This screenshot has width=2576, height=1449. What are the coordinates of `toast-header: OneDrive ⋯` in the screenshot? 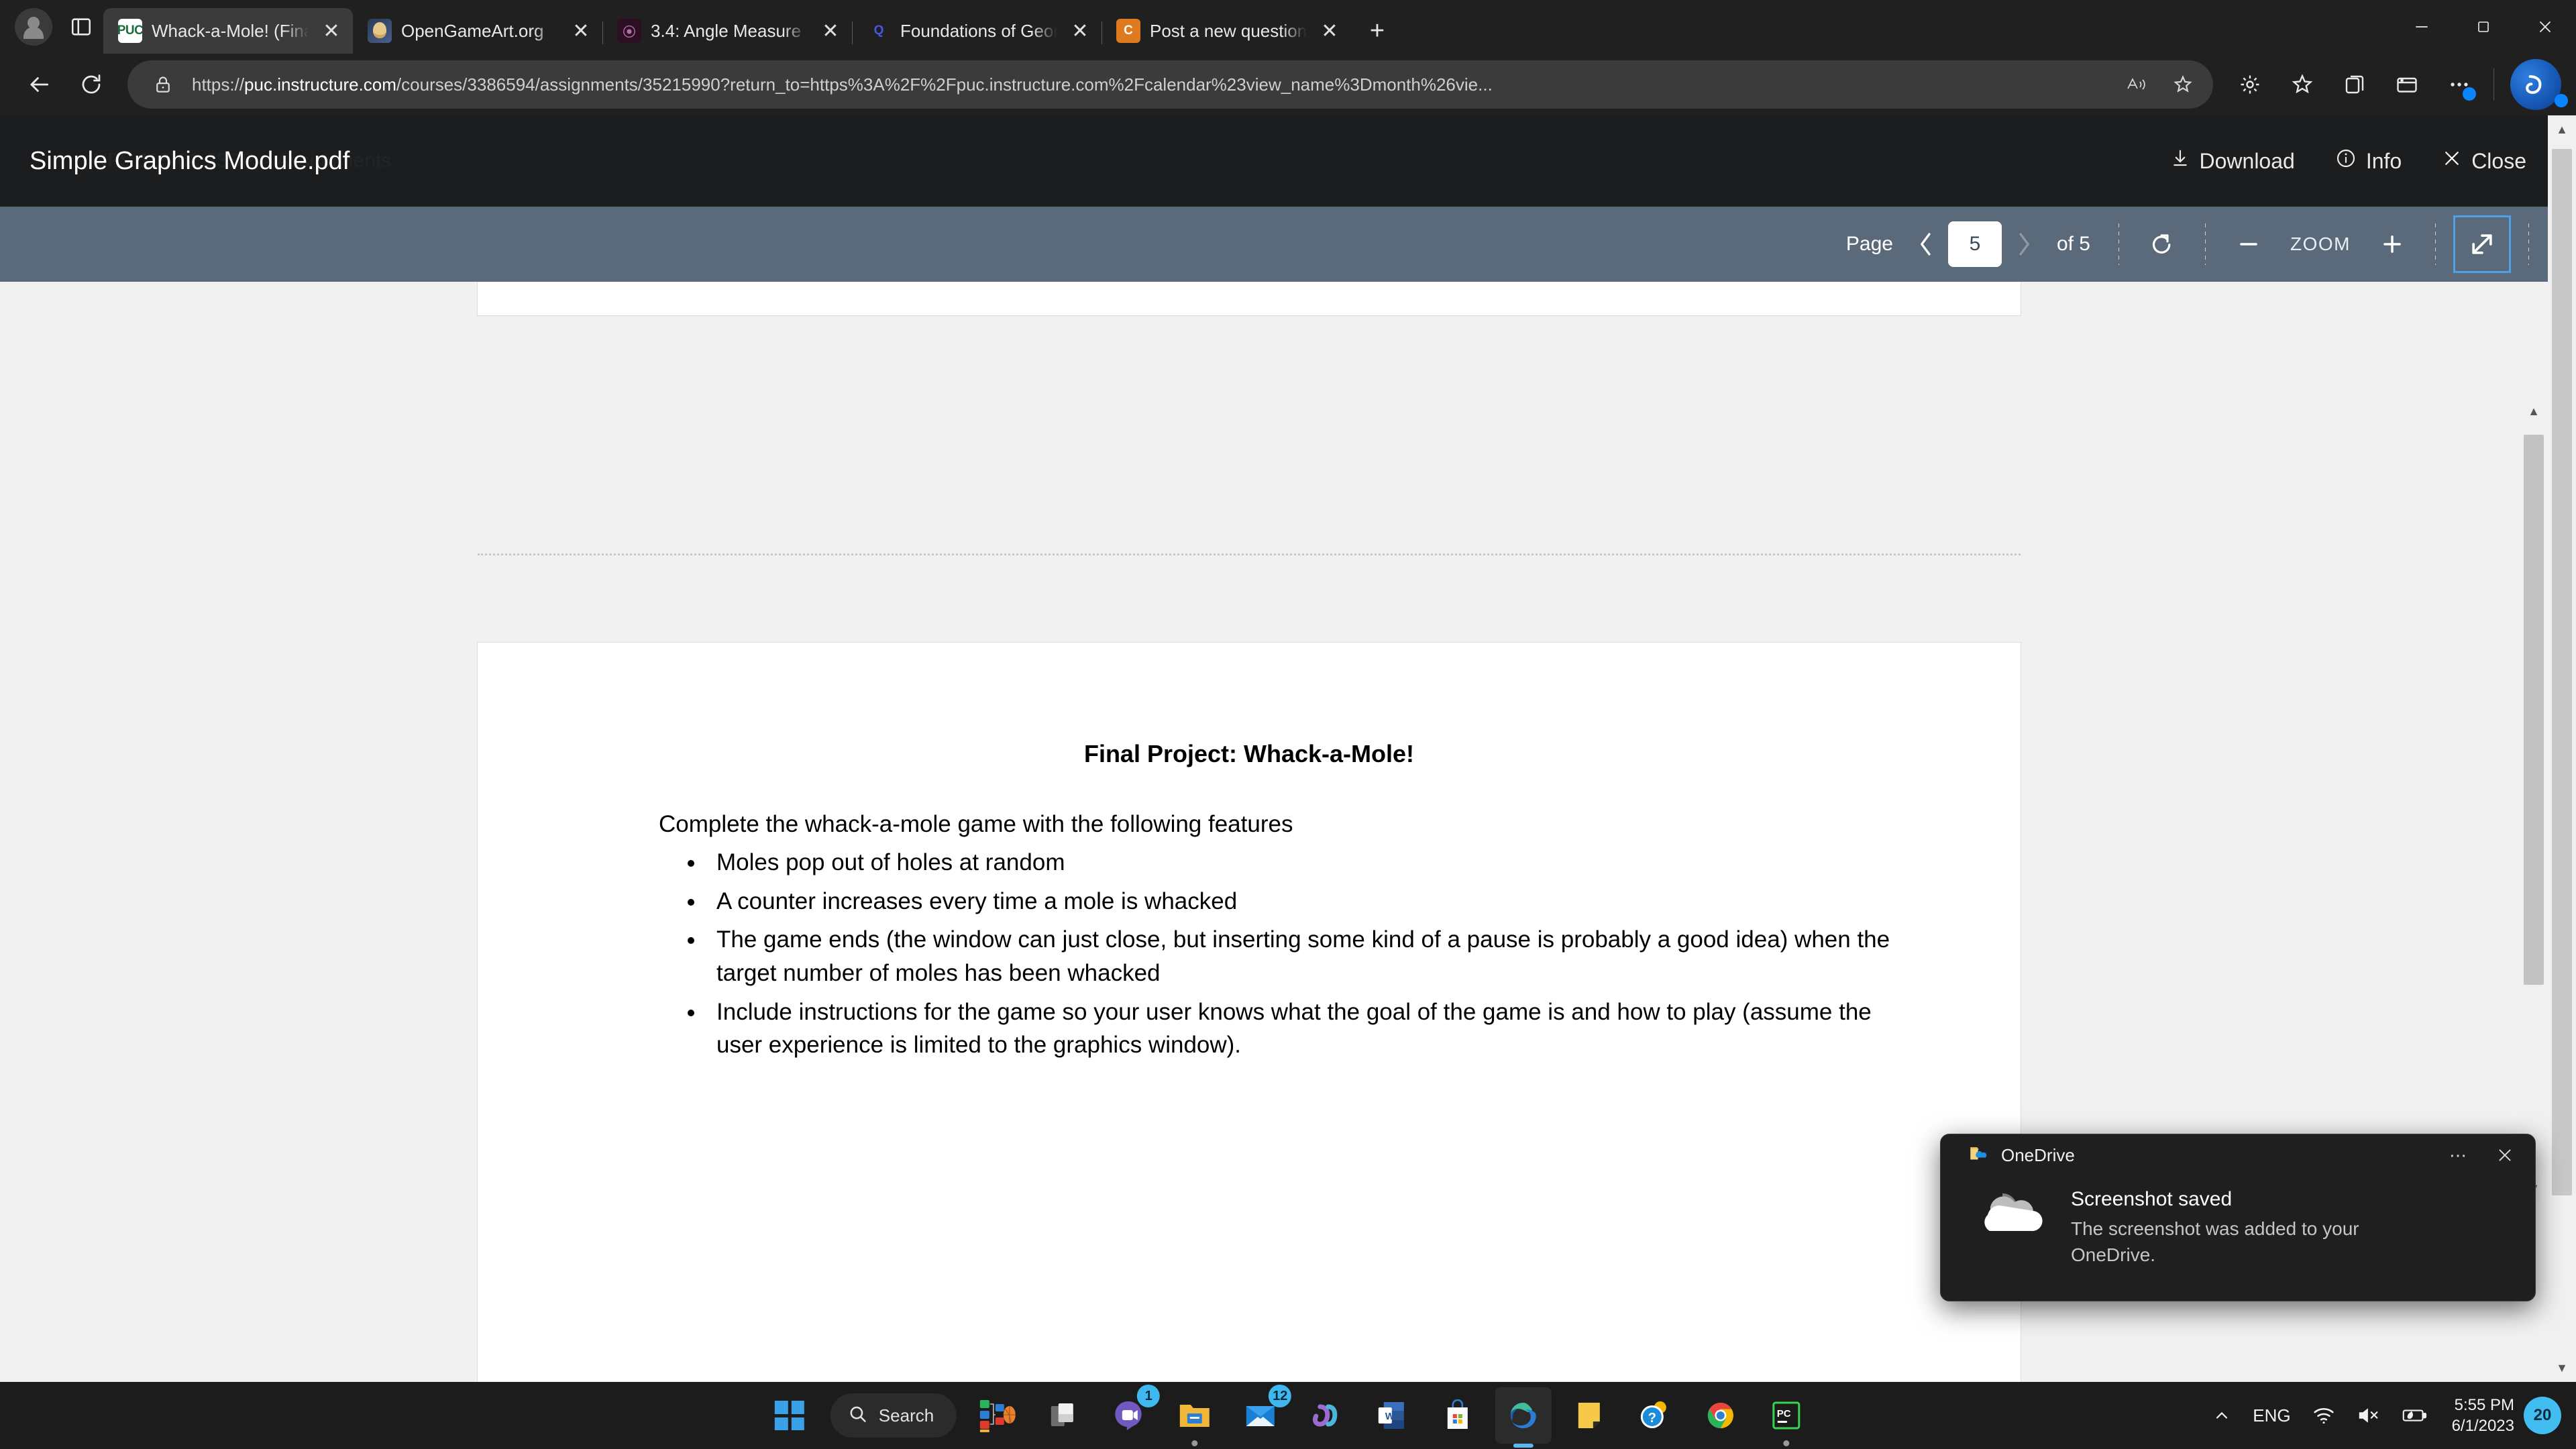 It's located at (2238, 1155).